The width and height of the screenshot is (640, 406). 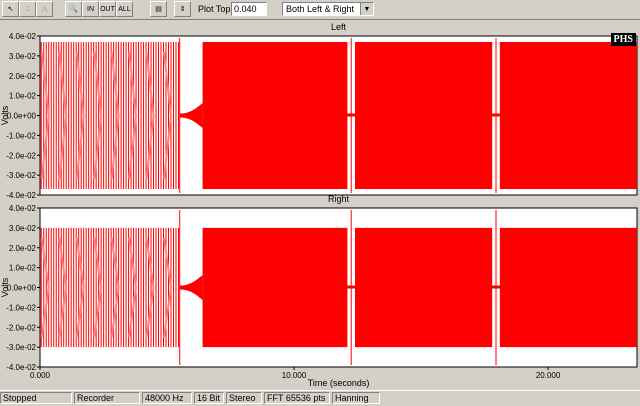 I want to click on x-tick-label: 20.000, so click(x=548, y=375).